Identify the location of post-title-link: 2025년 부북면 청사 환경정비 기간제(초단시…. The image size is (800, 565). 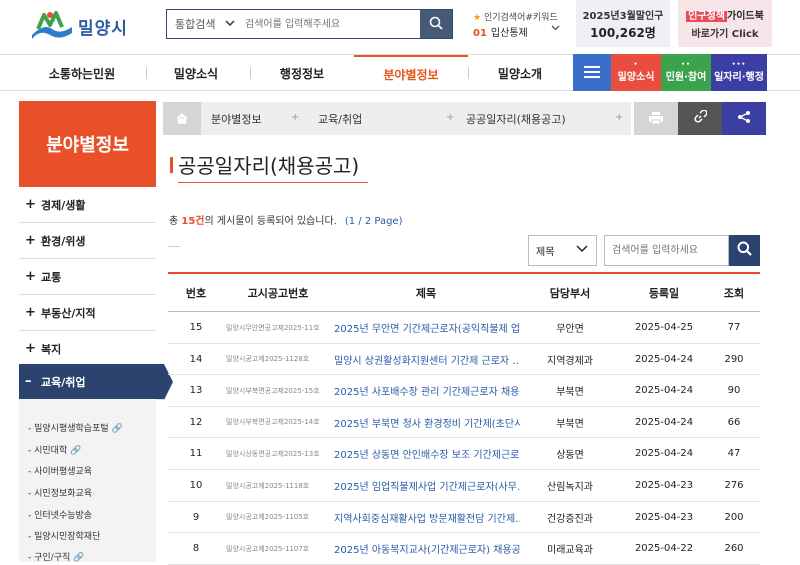
(427, 422).